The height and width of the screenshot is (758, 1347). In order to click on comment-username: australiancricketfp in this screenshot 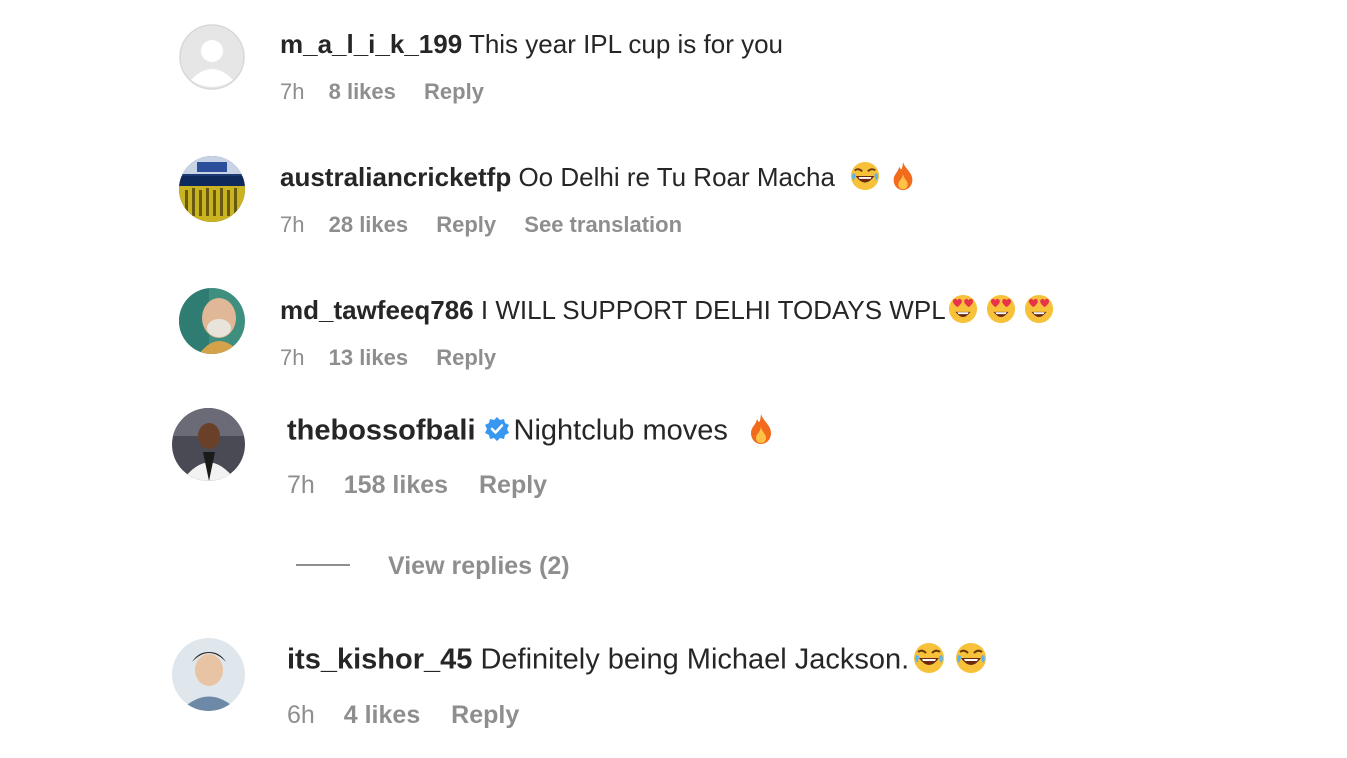, I will do `click(395, 177)`.